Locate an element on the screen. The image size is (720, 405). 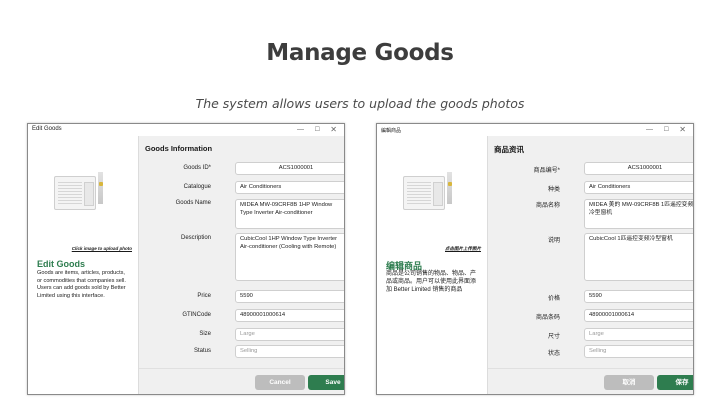
size-label: Size is located at coordinates (205, 334).